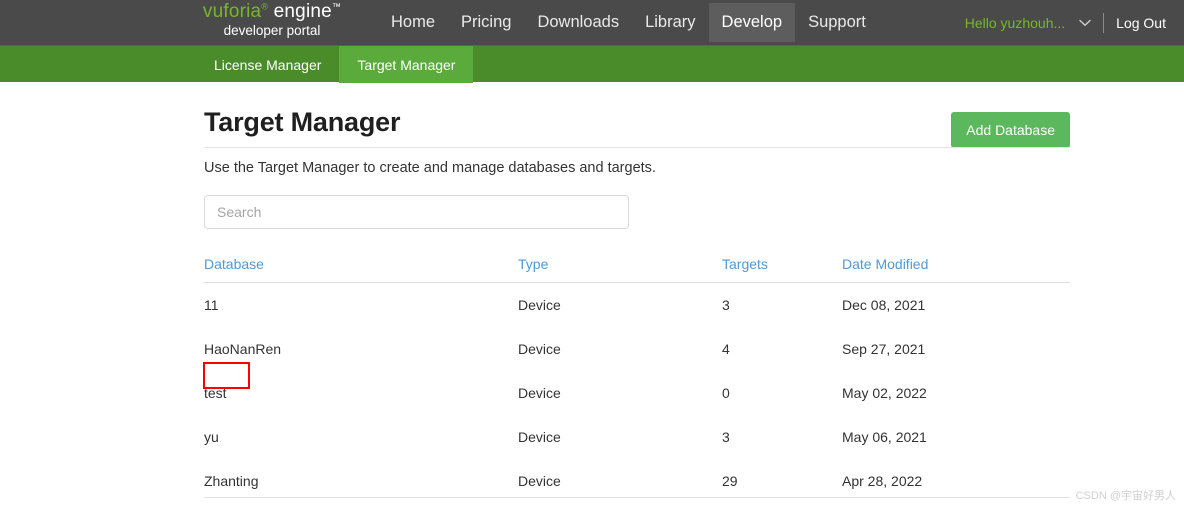  I want to click on cell-date: Dec 08, 2021, so click(884, 305).